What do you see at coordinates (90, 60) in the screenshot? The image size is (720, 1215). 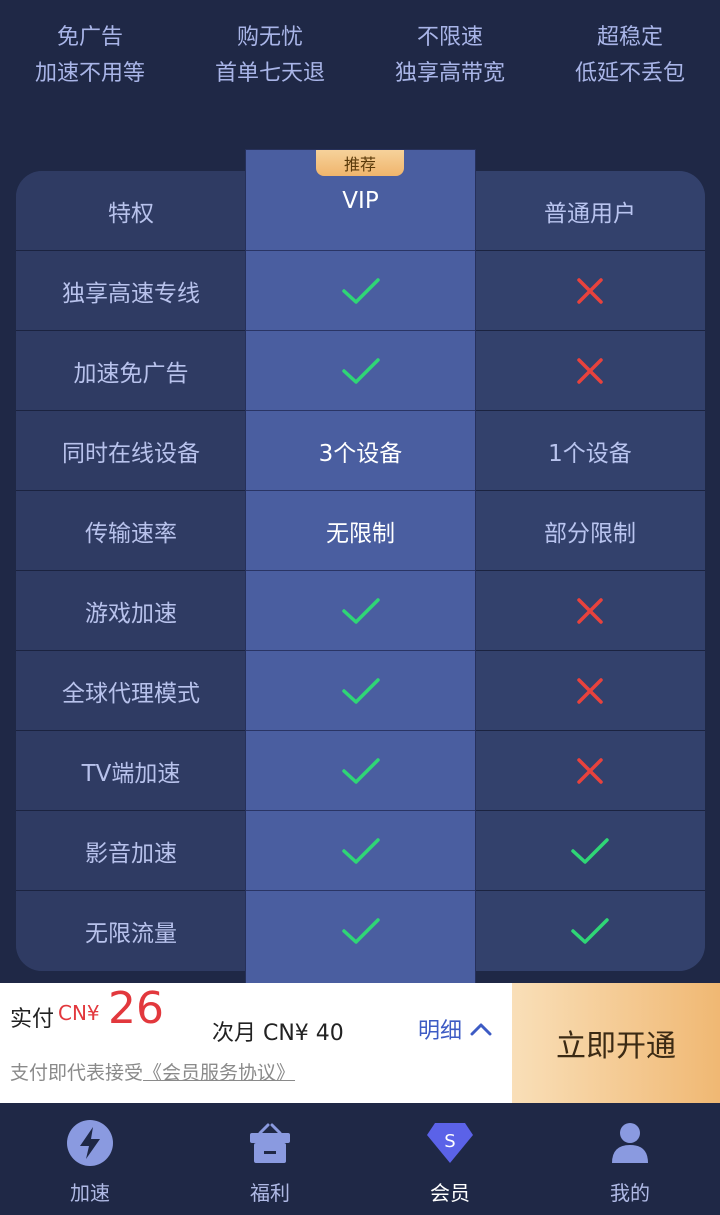 I see `feature-item: 免广告 加速不用等` at bounding box center [90, 60].